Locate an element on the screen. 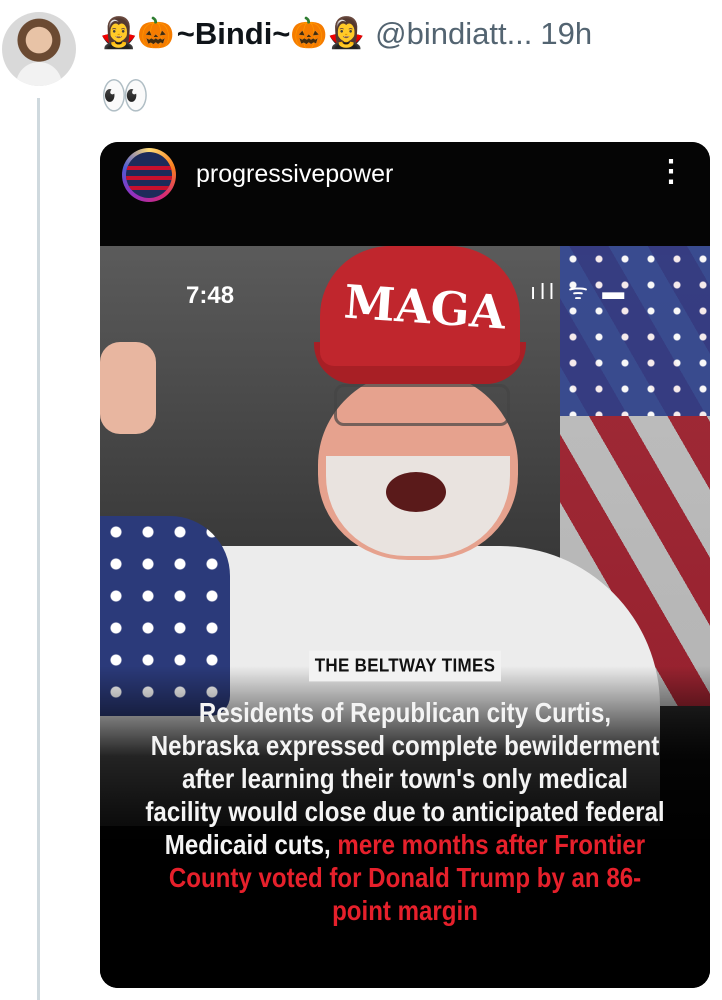  publication-name: THE BELTWAY TIMES is located at coordinates (405, 666).